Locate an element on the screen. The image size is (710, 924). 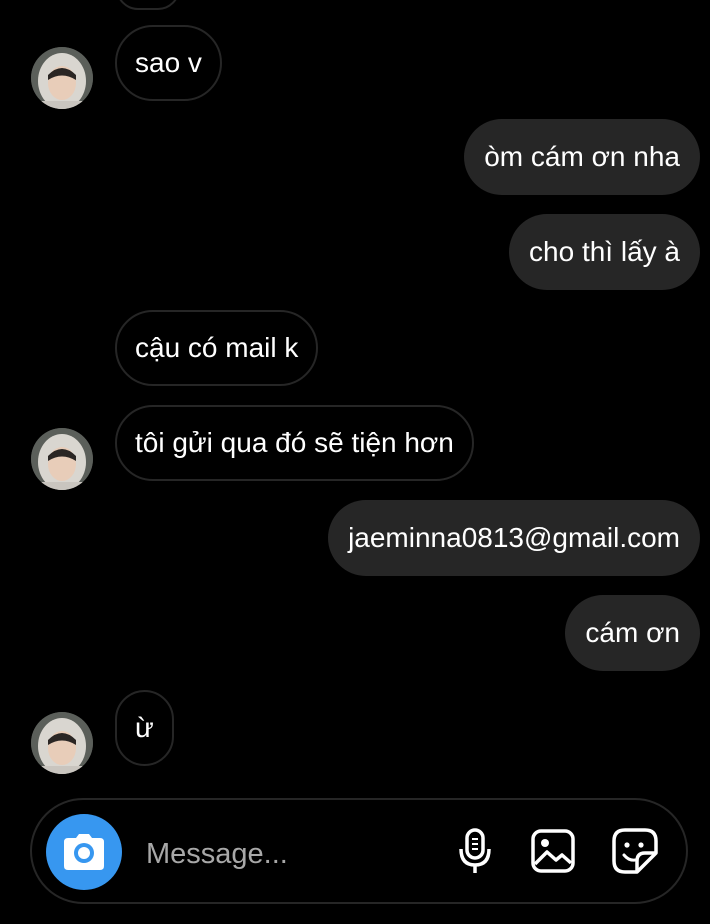
message-input is located at coordinates (286, 854).